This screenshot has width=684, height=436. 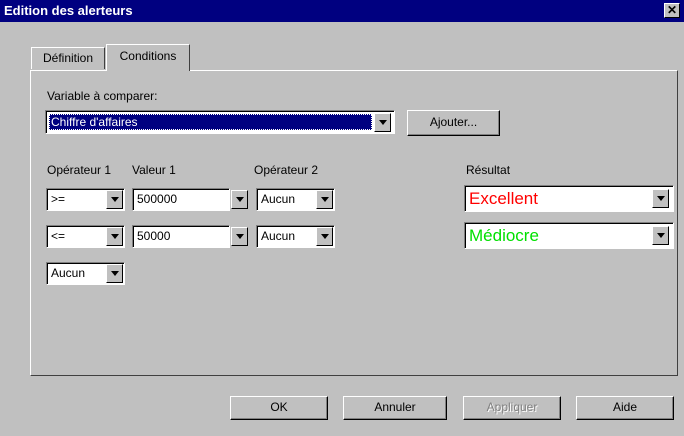 I want to click on close-icon: ✕, so click(x=672, y=10).